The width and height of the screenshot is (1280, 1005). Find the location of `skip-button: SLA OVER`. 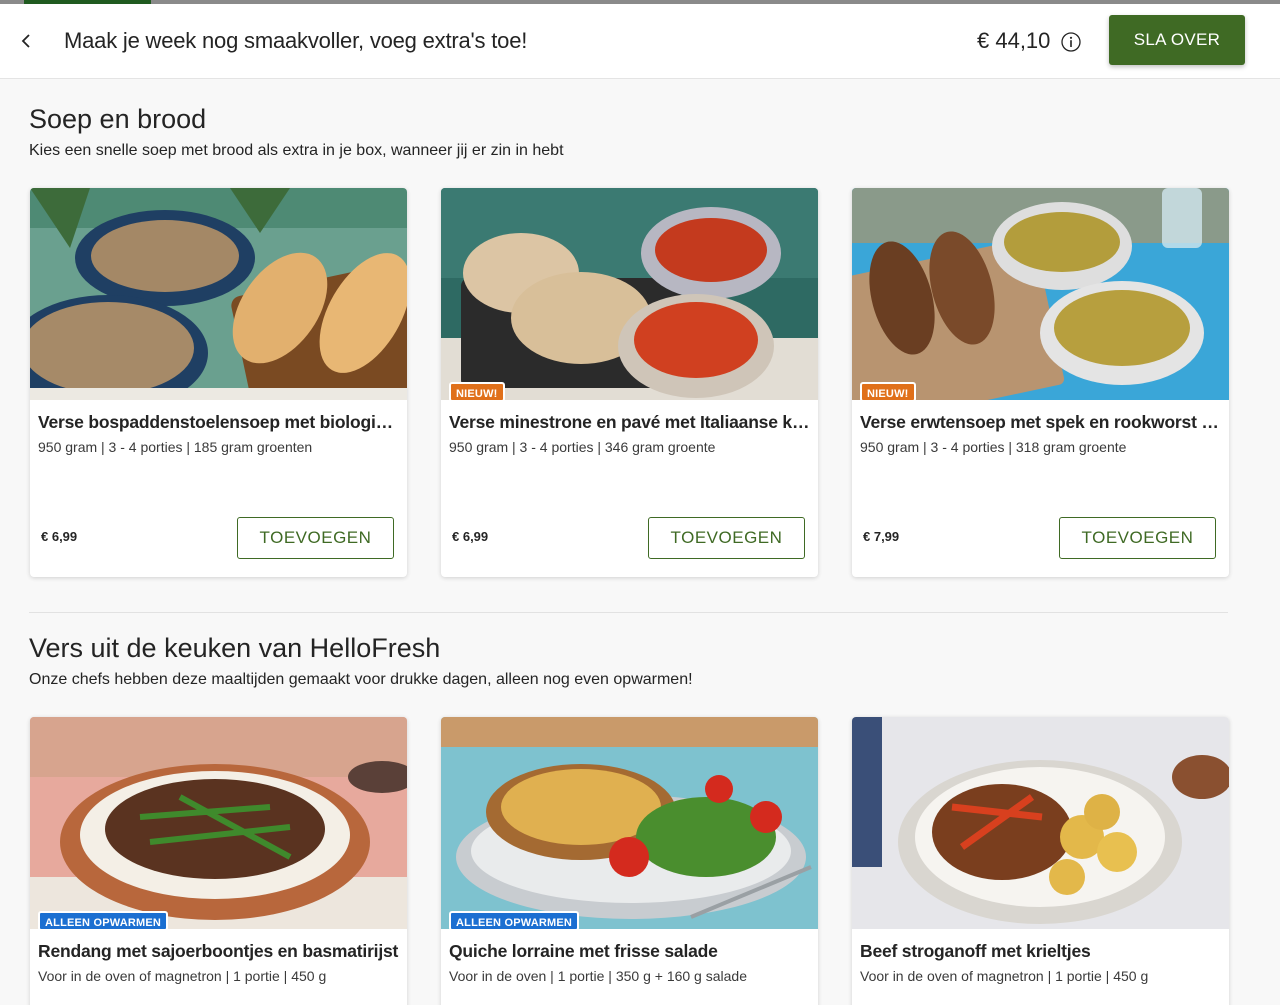

skip-button: SLA OVER is located at coordinates (1177, 40).